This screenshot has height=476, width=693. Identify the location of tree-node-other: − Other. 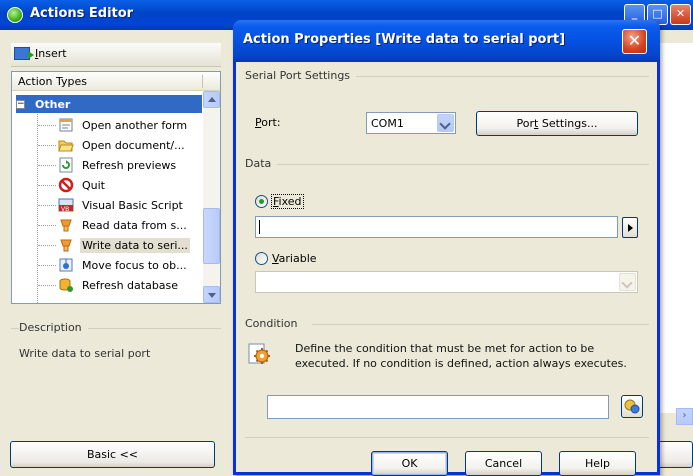
(109, 104).